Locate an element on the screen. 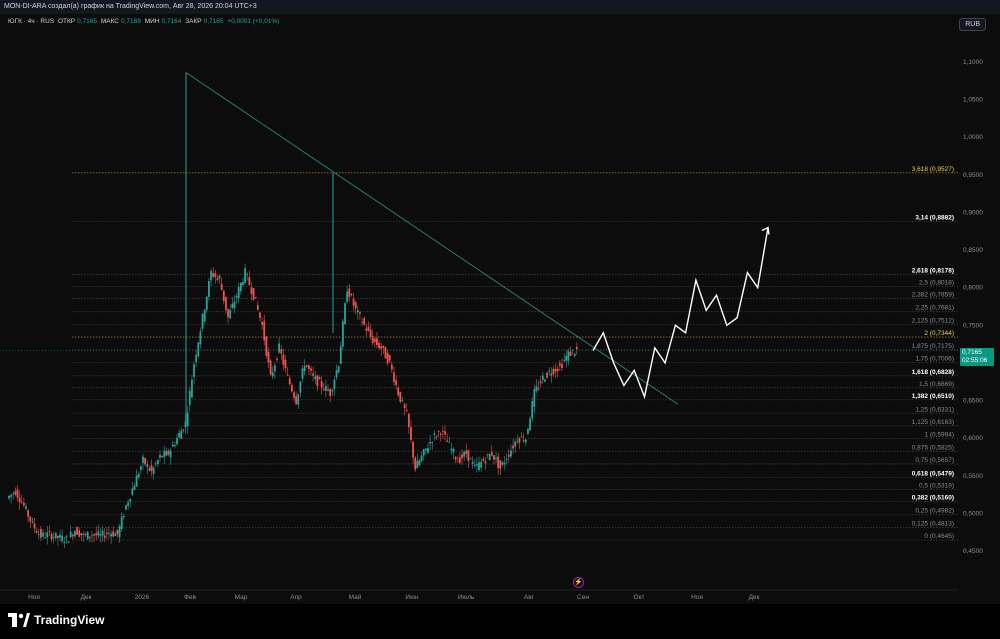  tradingview-logo: TradingView is located at coordinates (56, 620).